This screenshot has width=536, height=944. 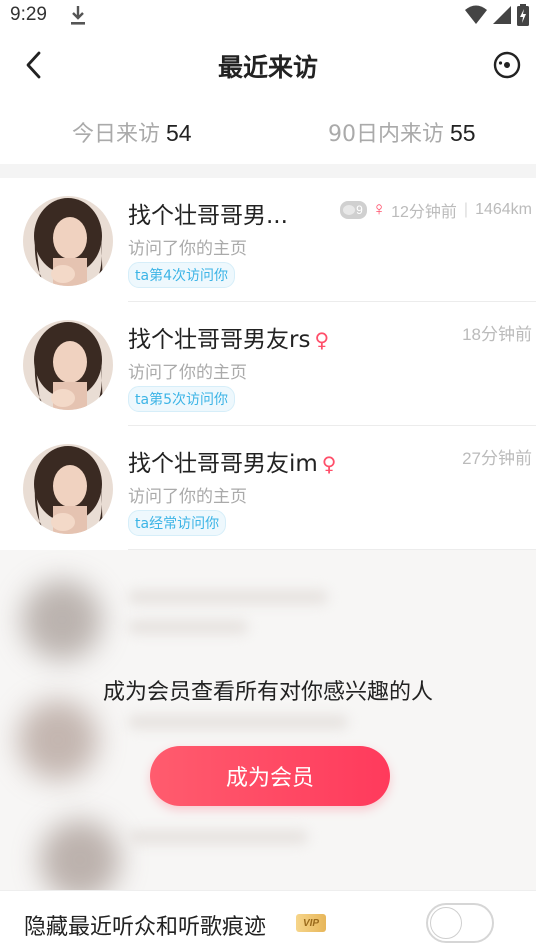 I want to click on more-circle-icon, so click(x=507, y=65).